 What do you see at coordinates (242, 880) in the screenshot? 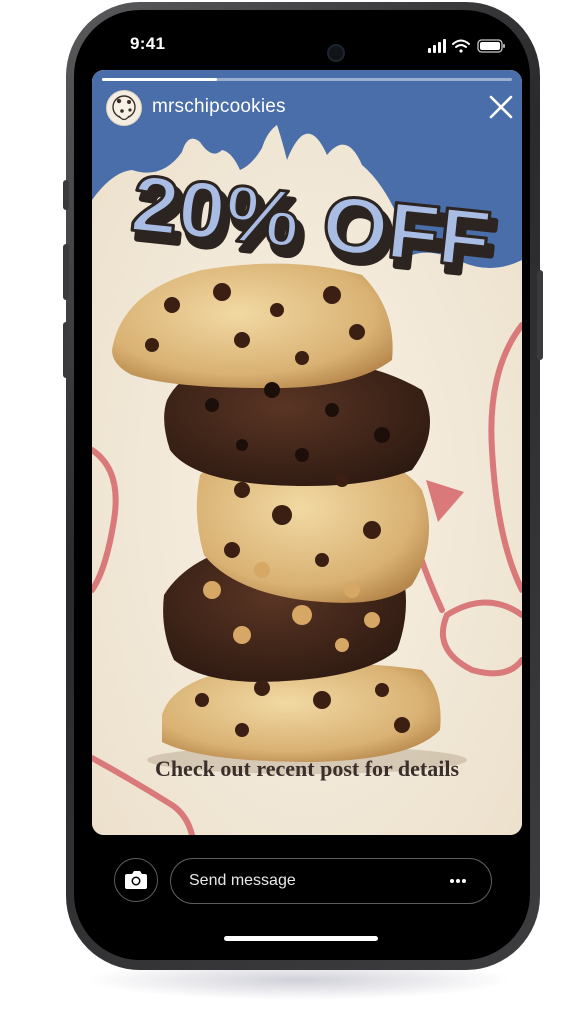
I see `send-message-placeholder: Send message` at bounding box center [242, 880].